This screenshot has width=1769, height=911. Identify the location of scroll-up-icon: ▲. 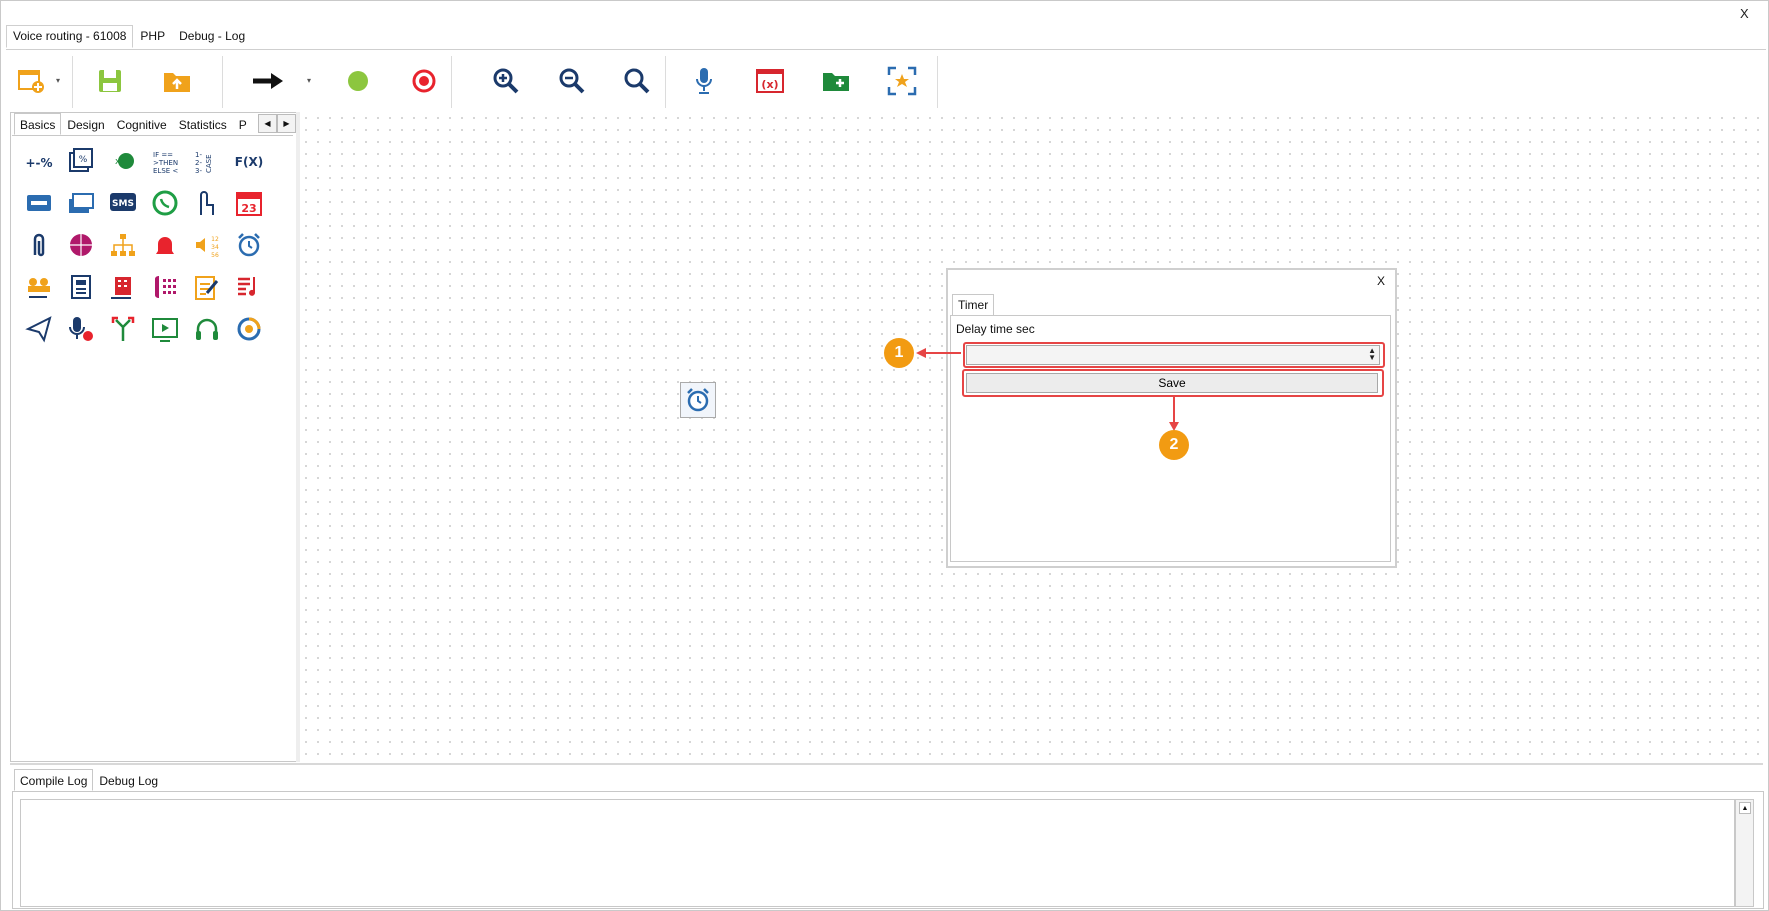
(1745, 808).